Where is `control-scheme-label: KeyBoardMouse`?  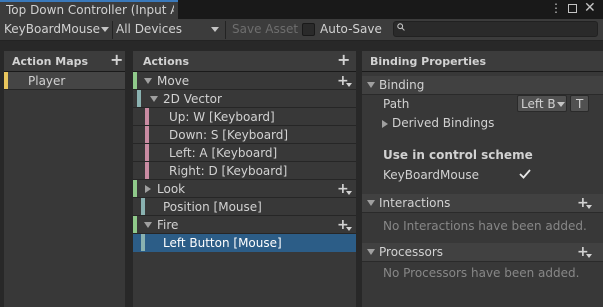 control-scheme-label: KeyBoardMouse is located at coordinates (52, 29).